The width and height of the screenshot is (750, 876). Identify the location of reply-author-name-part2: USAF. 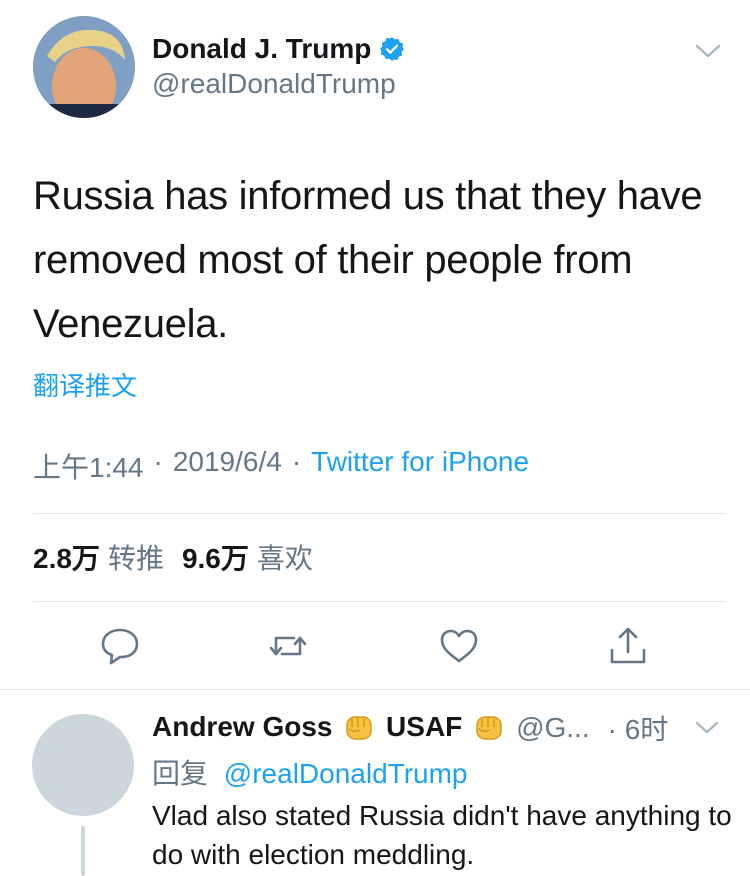
(424, 726).